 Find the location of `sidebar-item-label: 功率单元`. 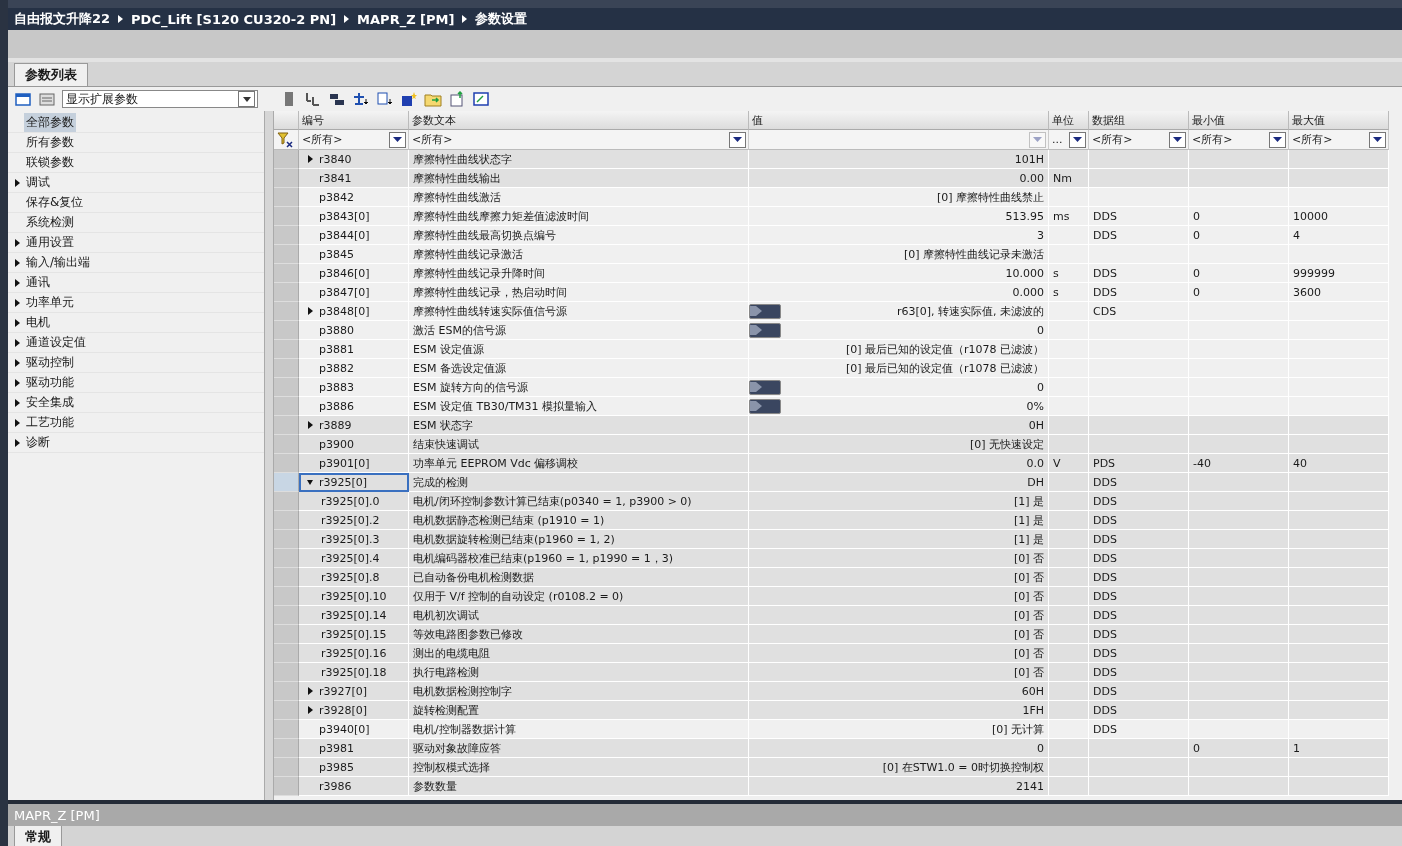

sidebar-item-label: 功率单元 is located at coordinates (50, 302).